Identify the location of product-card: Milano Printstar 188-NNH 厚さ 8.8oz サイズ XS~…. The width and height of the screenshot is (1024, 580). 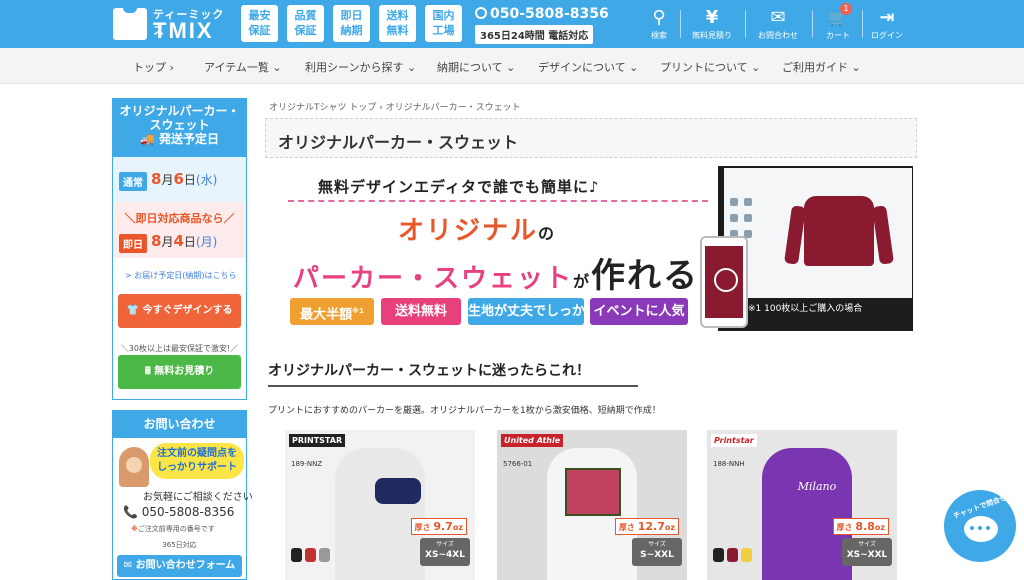
(802, 505).